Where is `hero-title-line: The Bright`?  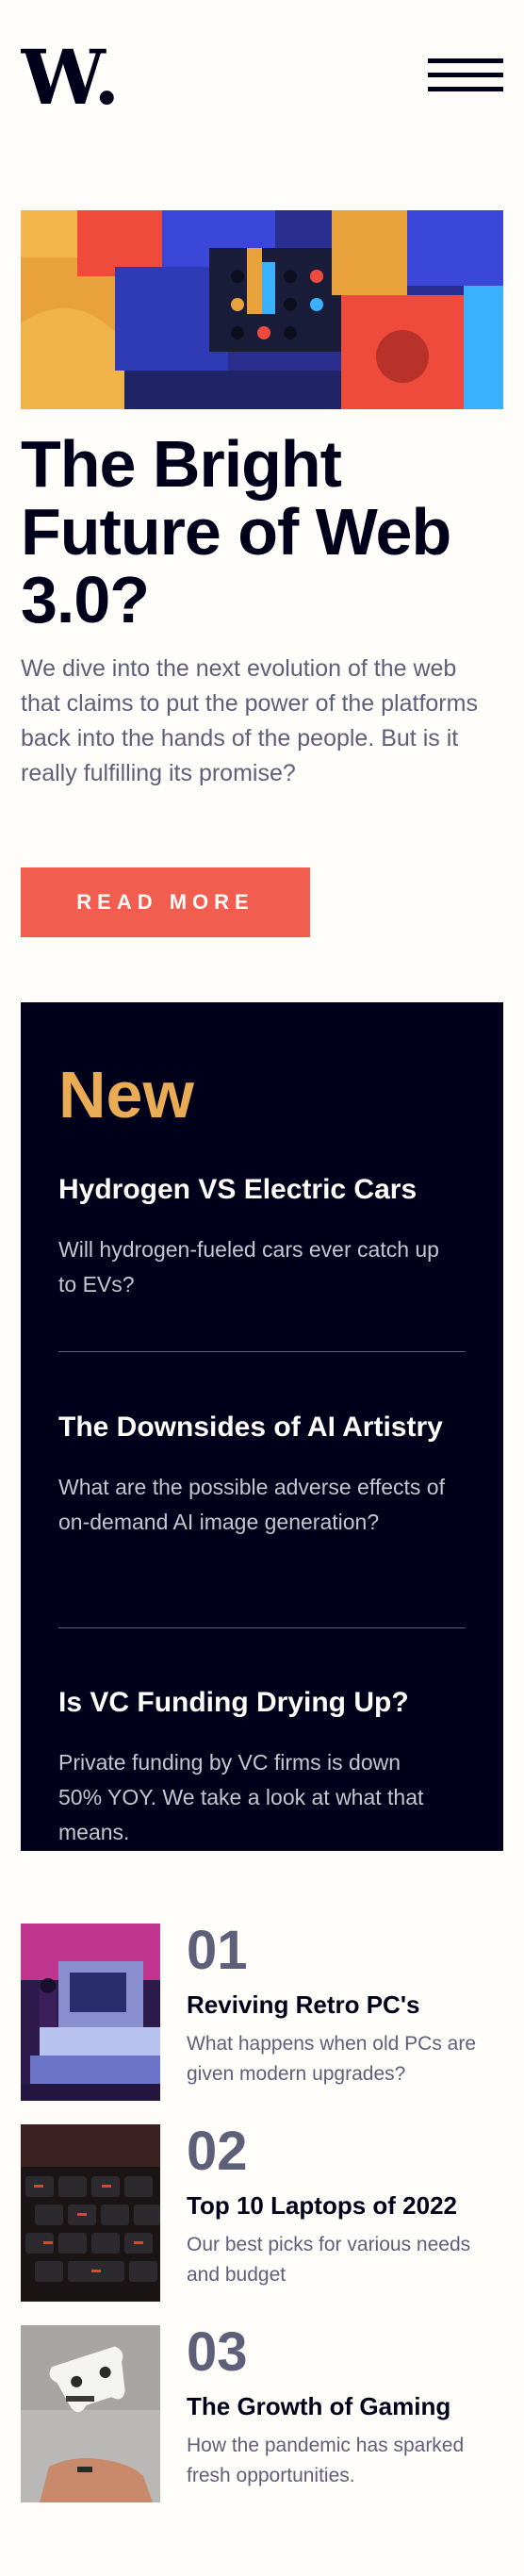
hero-title-line: The Bright is located at coordinates (181, 464).